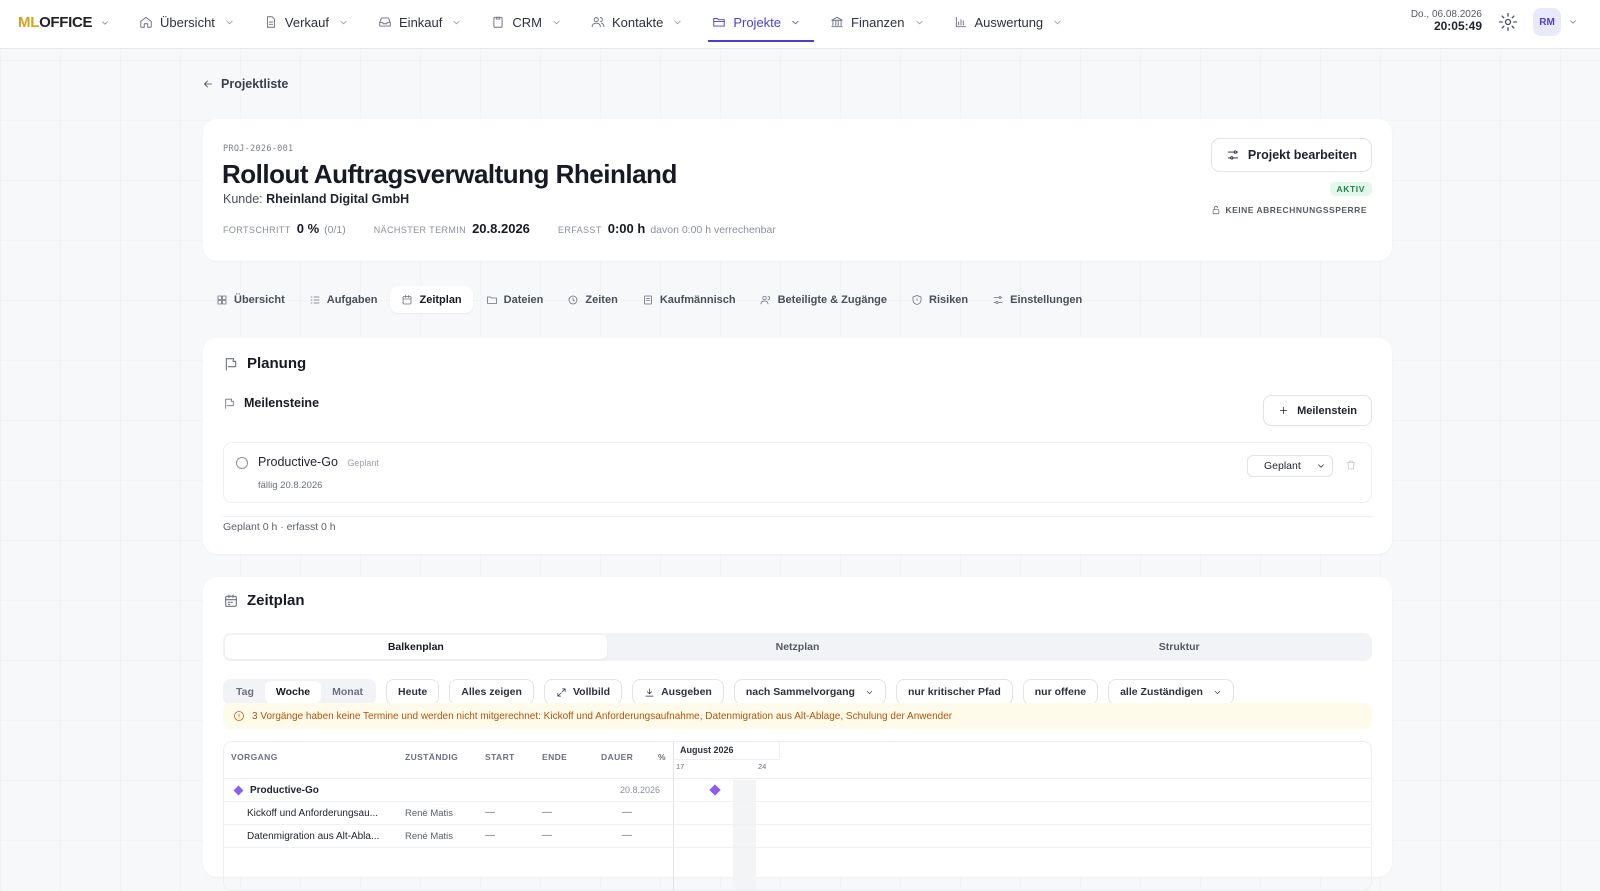 The image size is (1600, 891). What do you see at coordinates (515, 299) in the screenshot?
I see `tab-dateien: Dateien` at bounding box center [515, 299].